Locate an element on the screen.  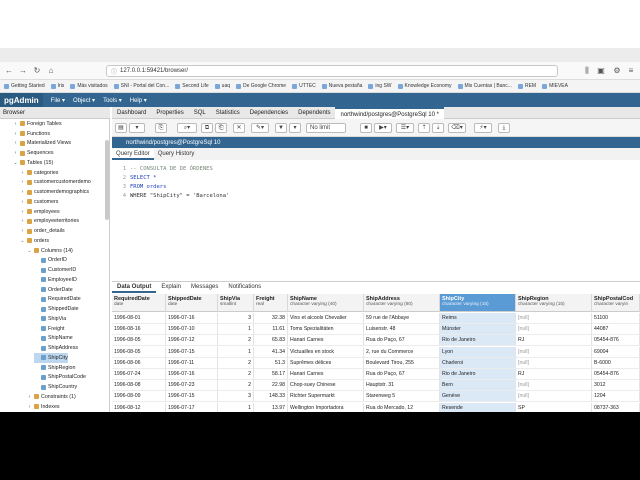
table-cell: Wellington Importadora is located at coordinates (326, 407).